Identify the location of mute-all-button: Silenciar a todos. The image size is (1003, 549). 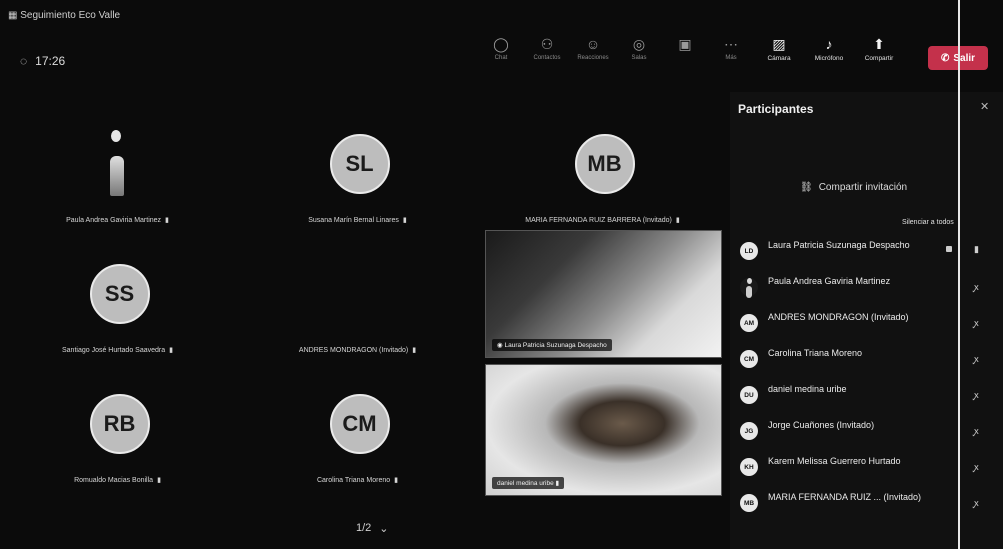
(928, 222).